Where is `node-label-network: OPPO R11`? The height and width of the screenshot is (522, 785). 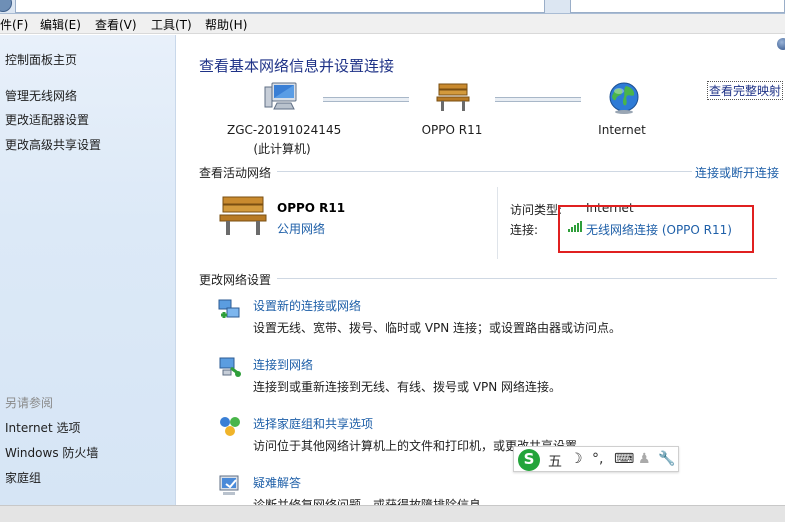
node-label-network: OPPO R11 is located at coordinates (452, 130).